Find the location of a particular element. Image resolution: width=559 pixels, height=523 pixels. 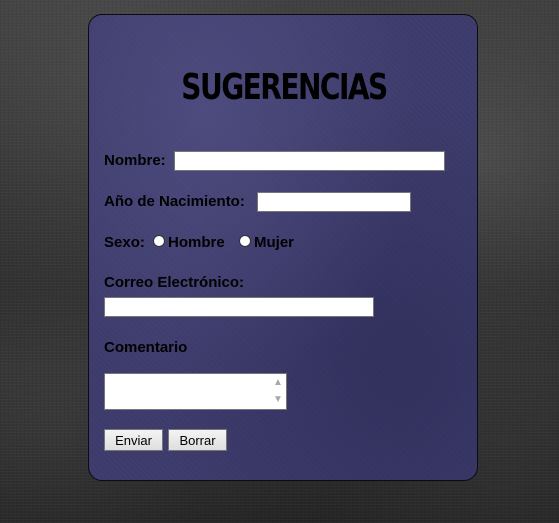

hombre-radio-label: Hombre is located at coordinates (196, 242).